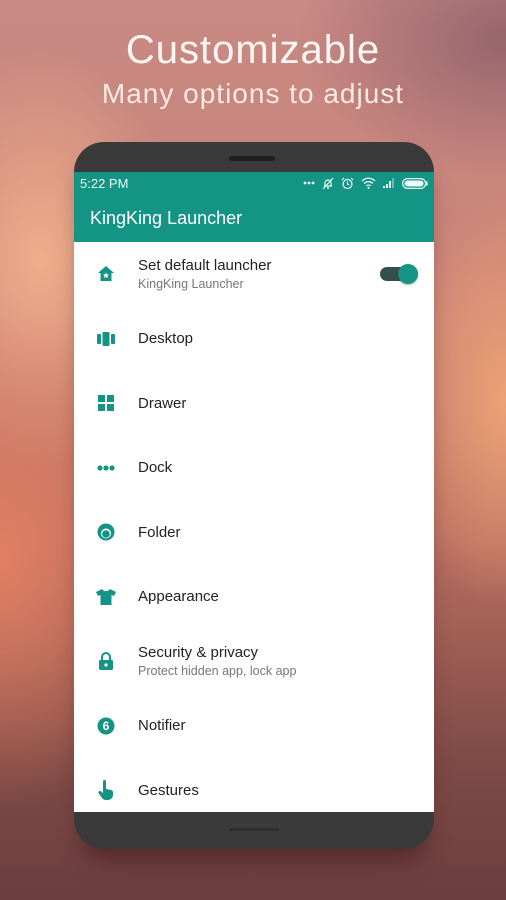  What do you see at coordinates (254, 532) in the screenshot?
I see `setting-folder: Folder` at bounding box center [254, 532].